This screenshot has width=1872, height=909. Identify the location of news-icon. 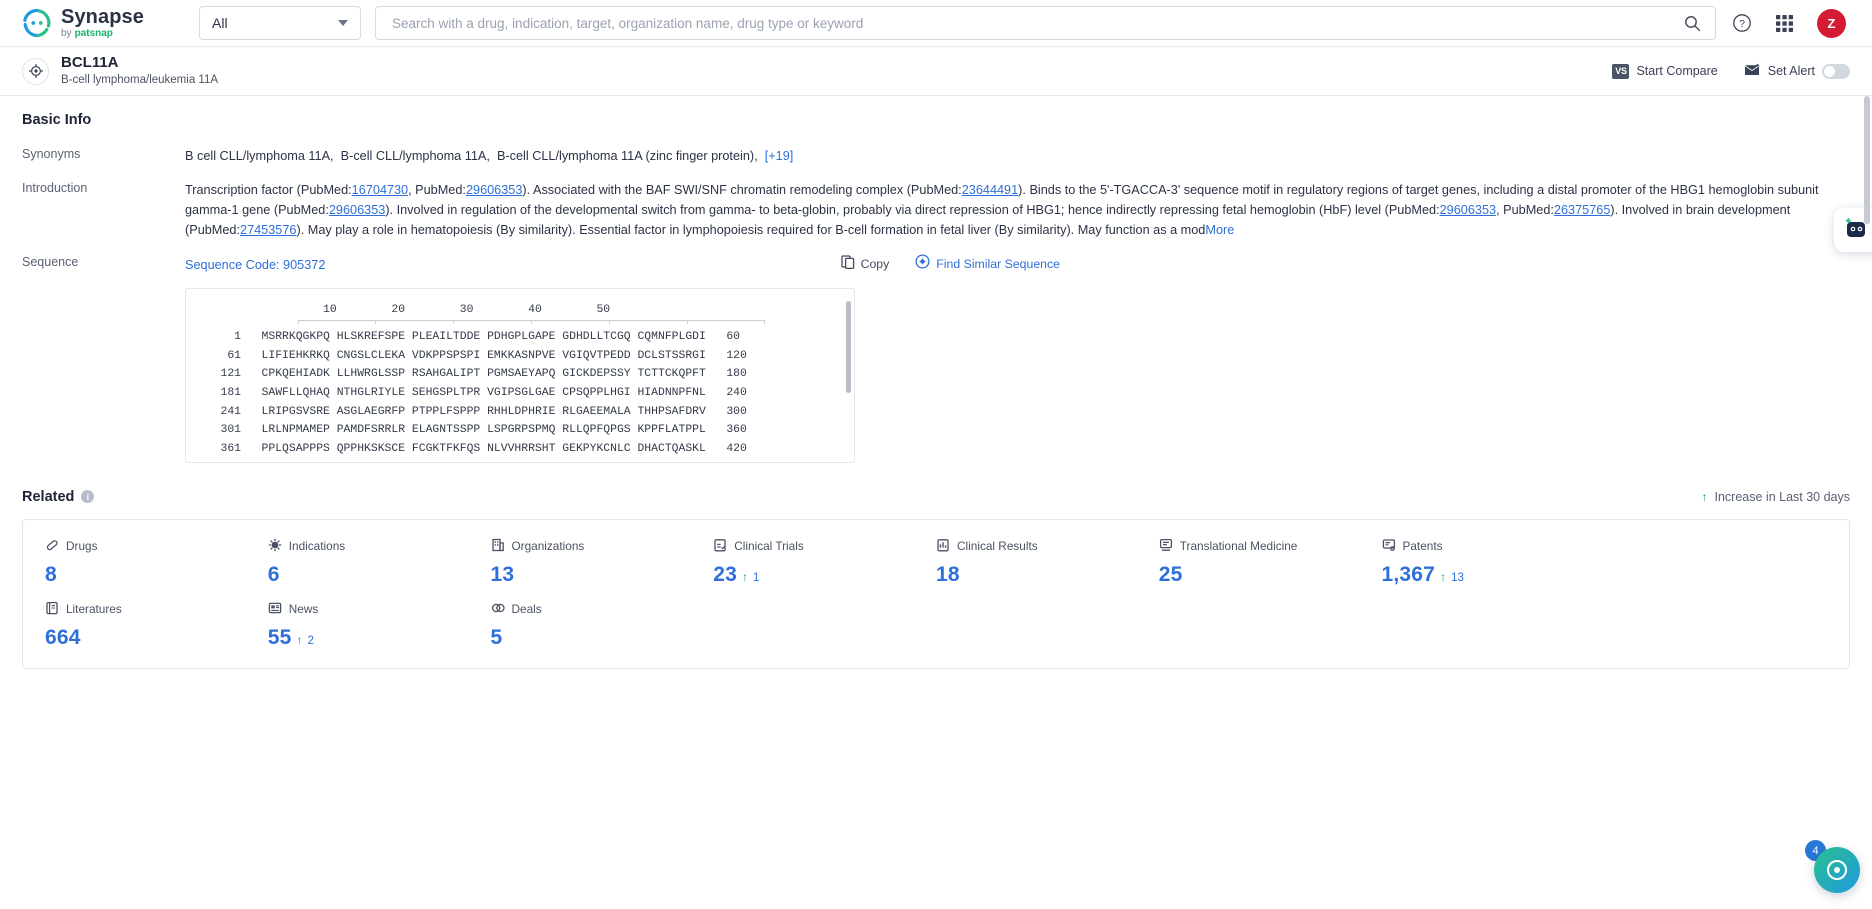
(275, 609).